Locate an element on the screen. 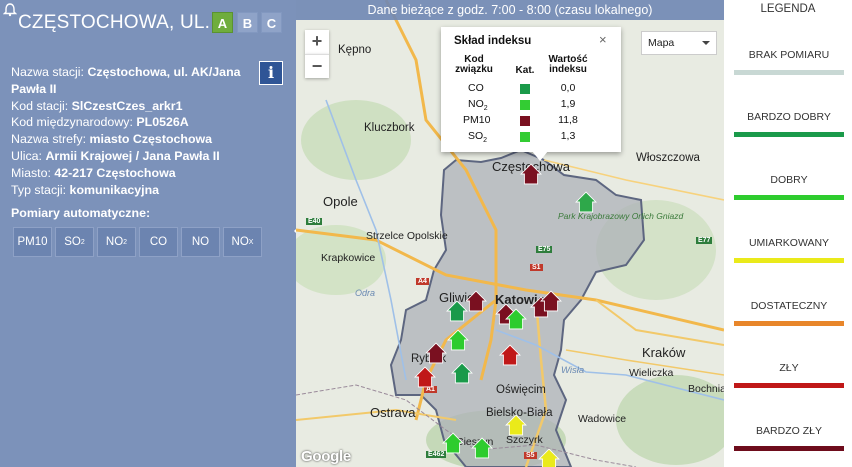 The width and height of the screenshot is (852, 467). legend-item: UMIARKOWANY is located at coordinates (789, 250).